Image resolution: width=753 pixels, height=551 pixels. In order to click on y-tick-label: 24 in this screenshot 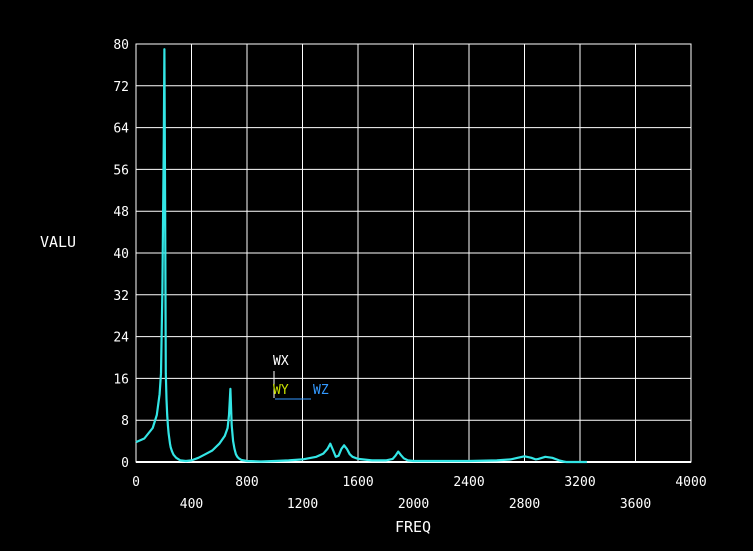, I will do `click(121, 338)`.